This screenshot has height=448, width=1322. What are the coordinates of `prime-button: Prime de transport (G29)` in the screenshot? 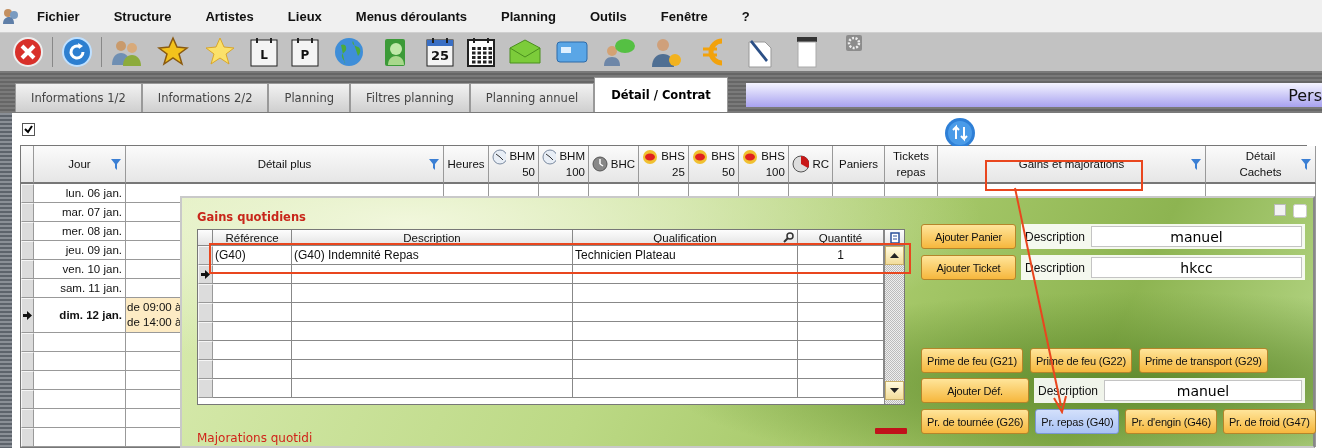 It's located at (1203, 360).